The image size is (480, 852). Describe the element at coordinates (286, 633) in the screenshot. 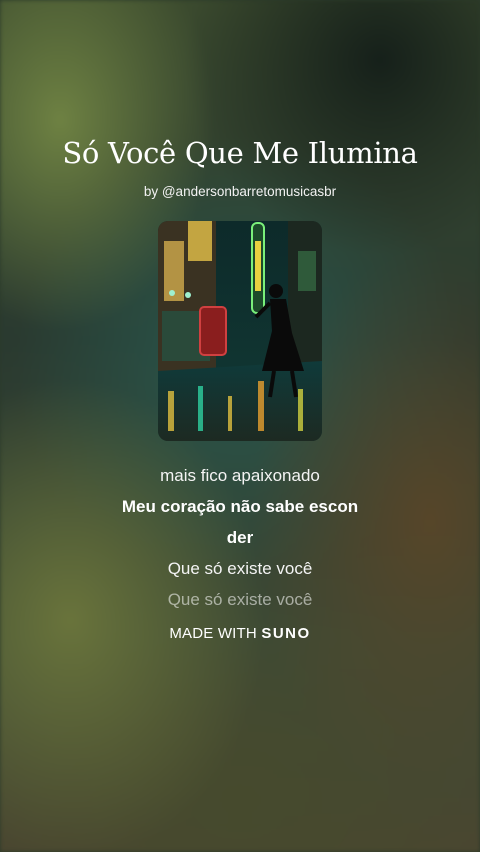

I see `suno-logo: SUNO` at that location.